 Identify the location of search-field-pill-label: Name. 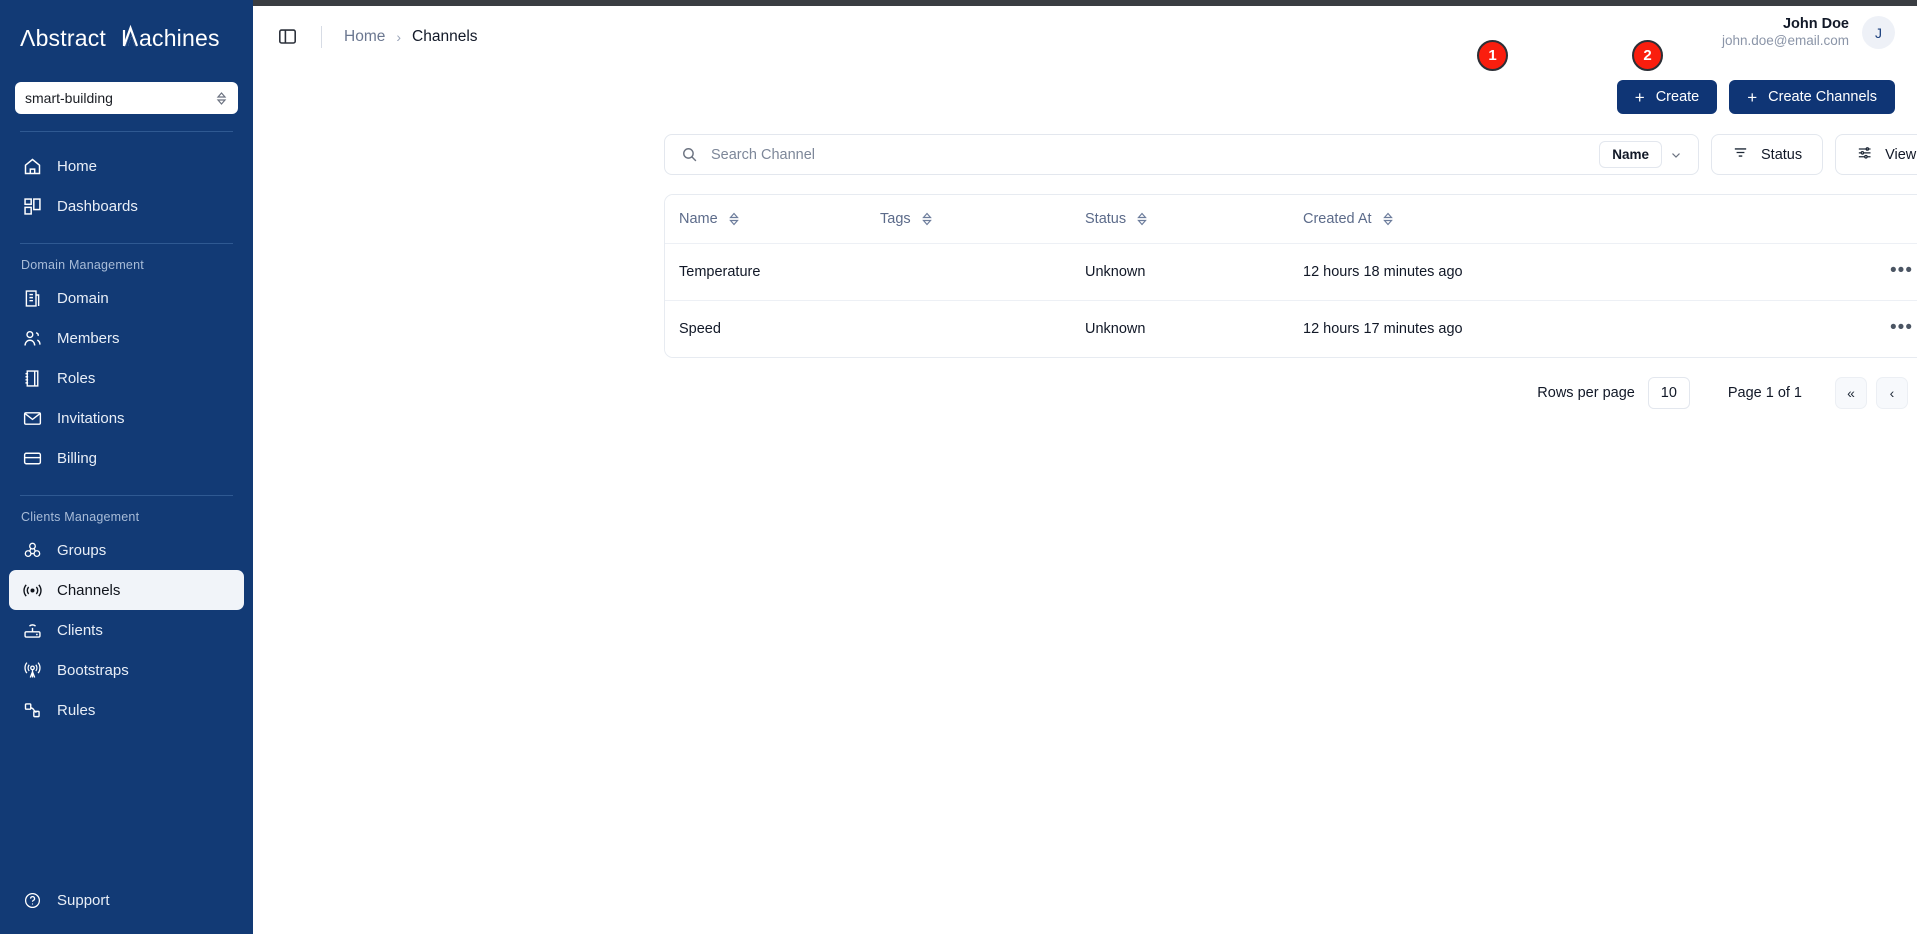
(1630, 154).